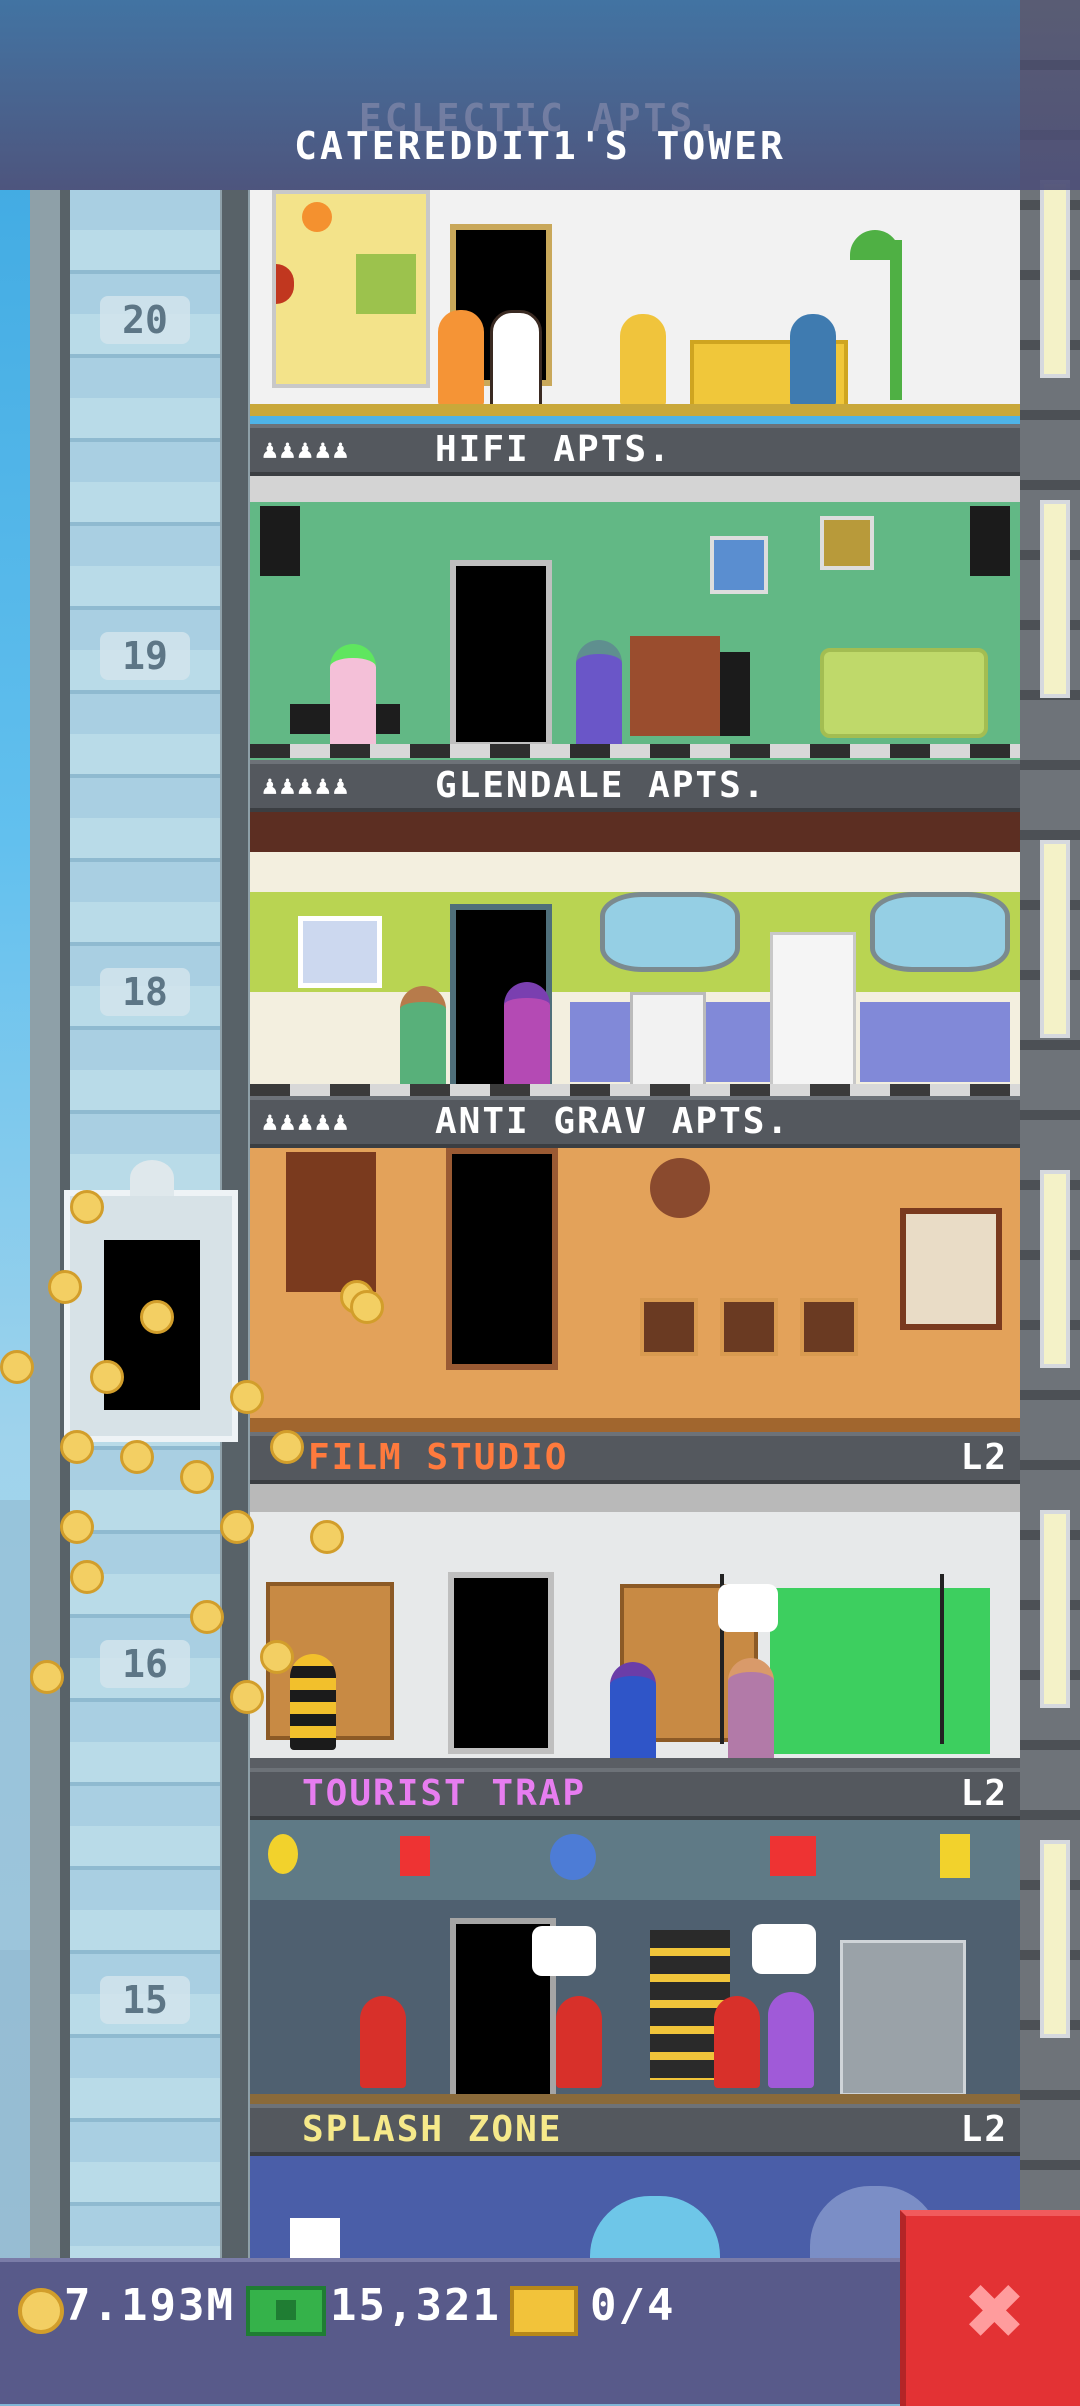 This screenshot has height=2406, width=1080. I want to click on floor-name: SPLASH ZONE, so click(432, 2129).